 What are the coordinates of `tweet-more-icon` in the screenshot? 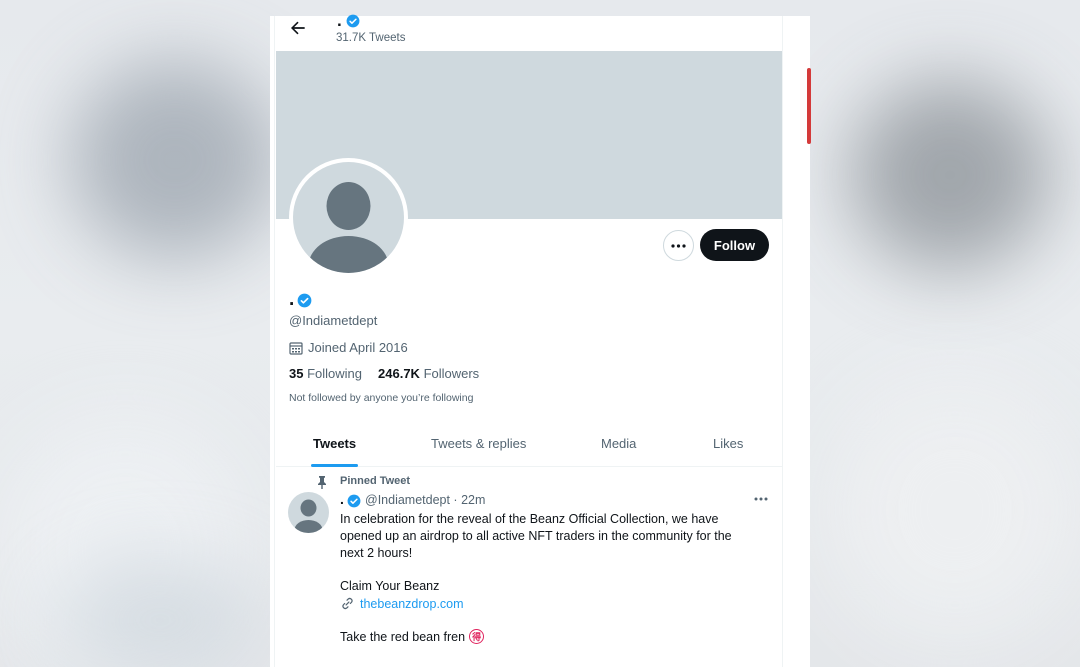 It's located at (761, 499).